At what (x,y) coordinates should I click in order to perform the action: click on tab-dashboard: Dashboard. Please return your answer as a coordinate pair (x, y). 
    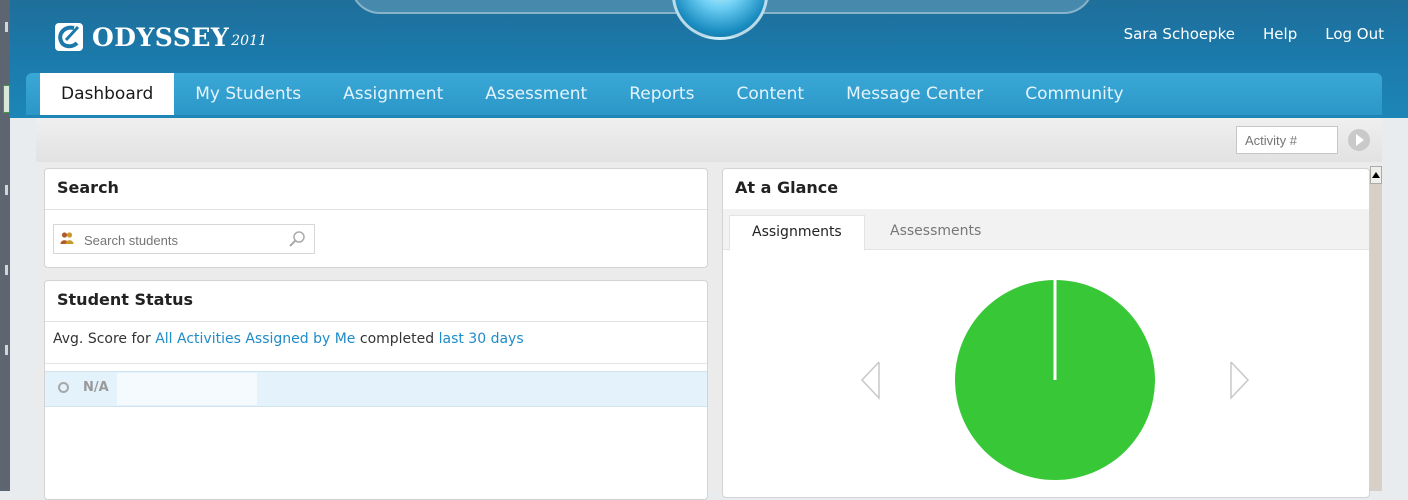
    Looking at the image, I should click on (107, 94).